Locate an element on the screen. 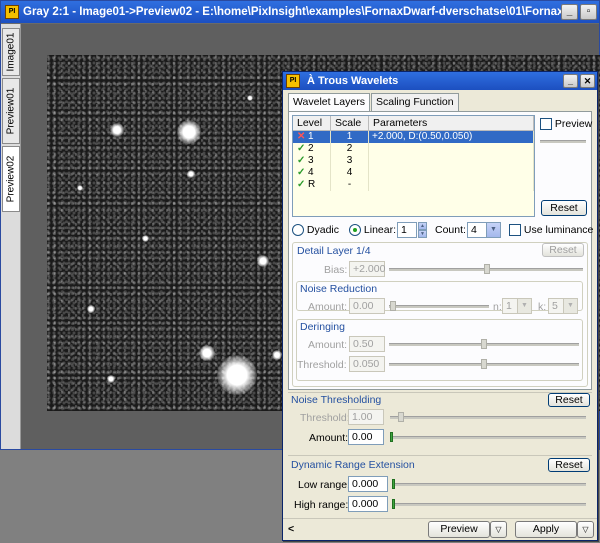 The height and width of the screenshot is (543, 600). up-arrow-icon: ▲ is located at coordinates (422, 226).